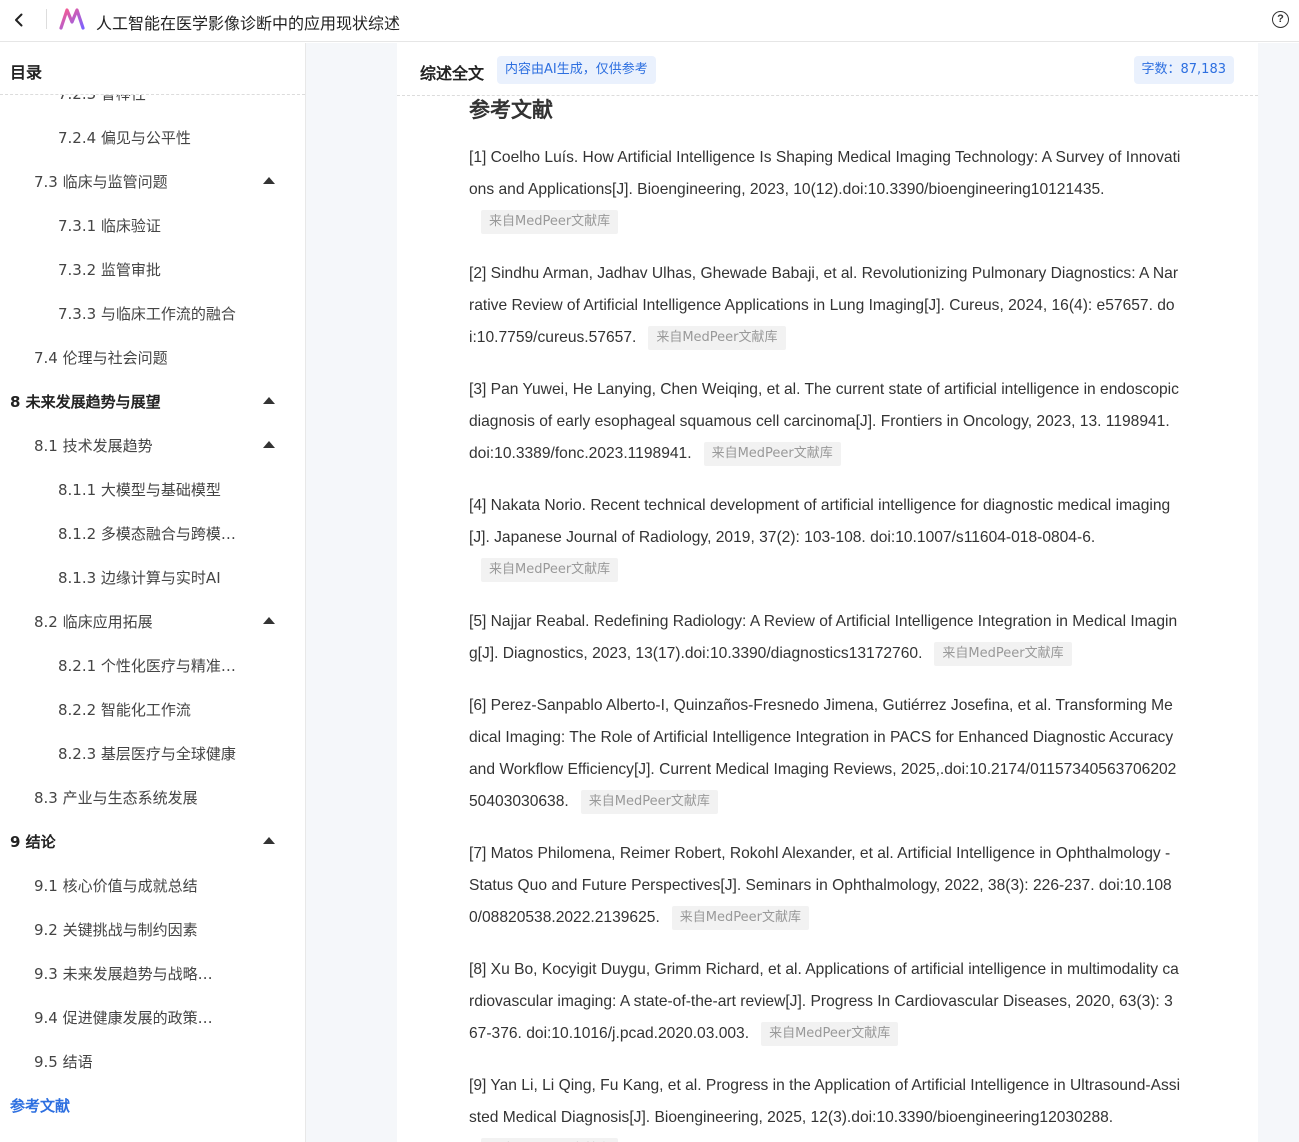 This screenshot has width=1299, height=1142. I want to click on toc-item: 7.3.2 监管审批, so click(152, 269).